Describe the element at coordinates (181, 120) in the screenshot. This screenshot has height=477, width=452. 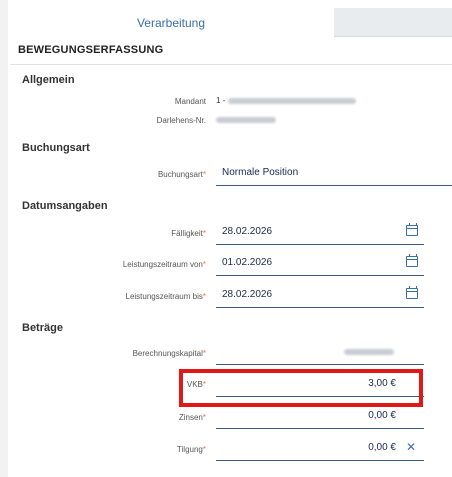
I see `darlehen-label: Darlehens-Nr.` at that location.